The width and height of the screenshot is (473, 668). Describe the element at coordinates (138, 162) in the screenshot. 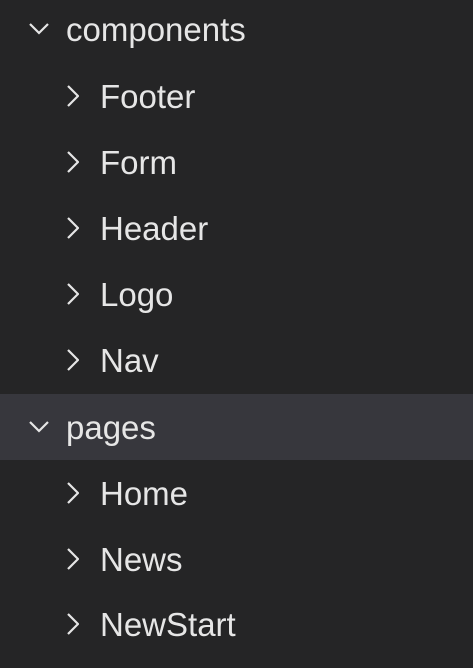

I see `folder-label: Form` at that location.